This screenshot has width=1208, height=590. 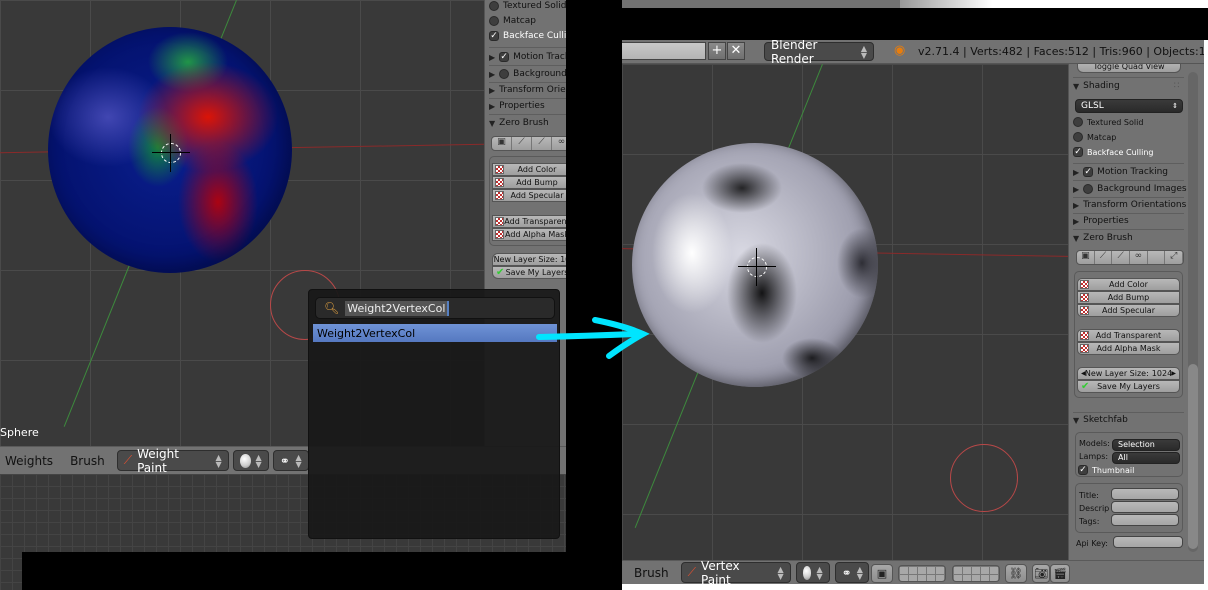 I want to click on vertex-paint-icon: ⟋, so click(x=692, y=572).